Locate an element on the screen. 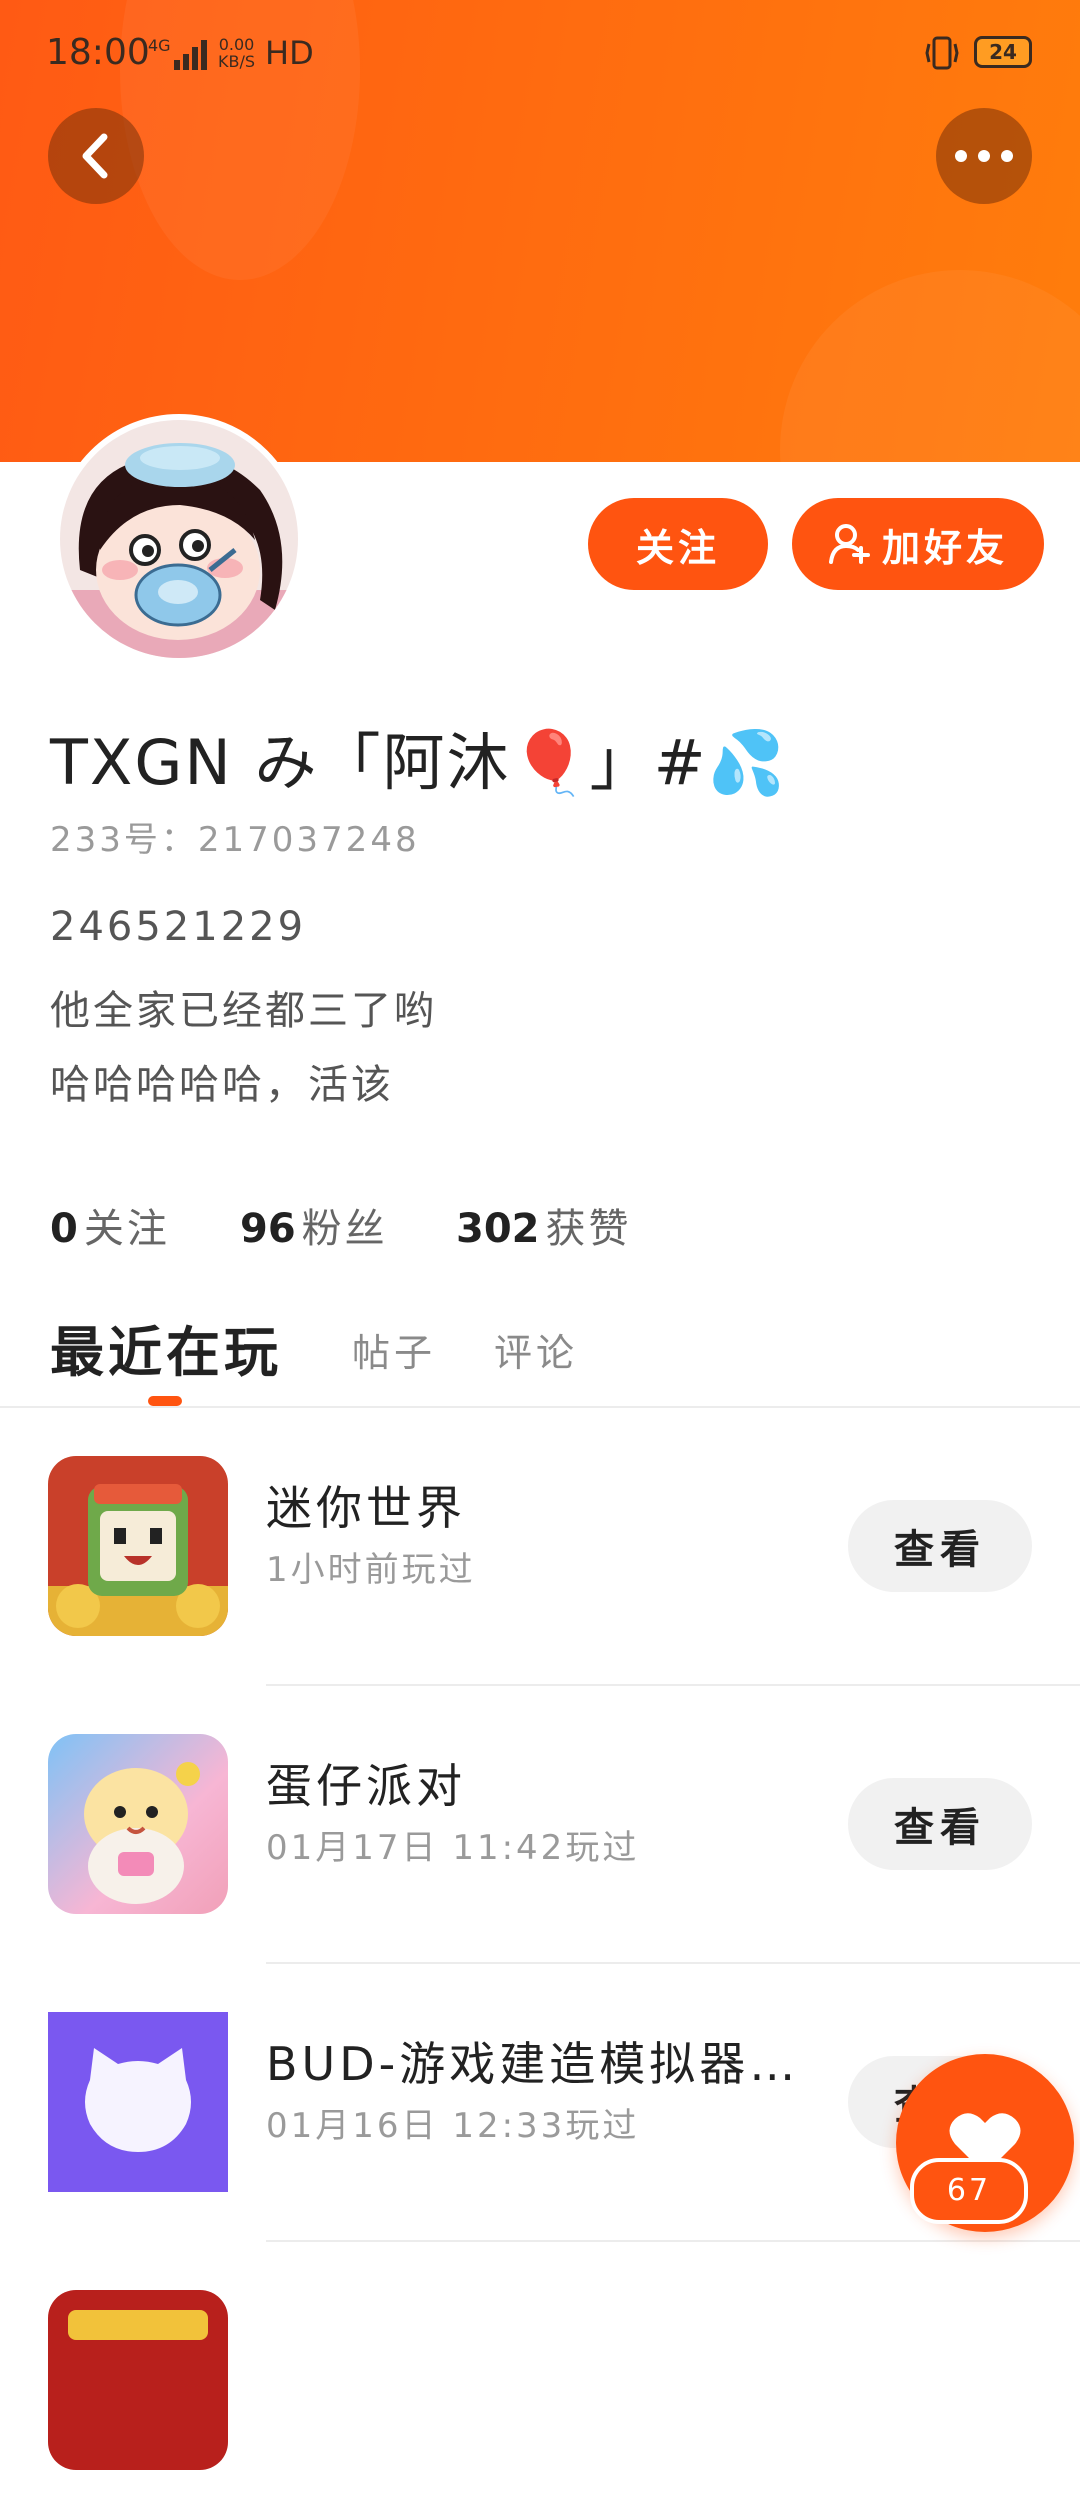 This screenshot has height=2520, width=1080. chevron-left-icon is located at coordinates (95, 156).